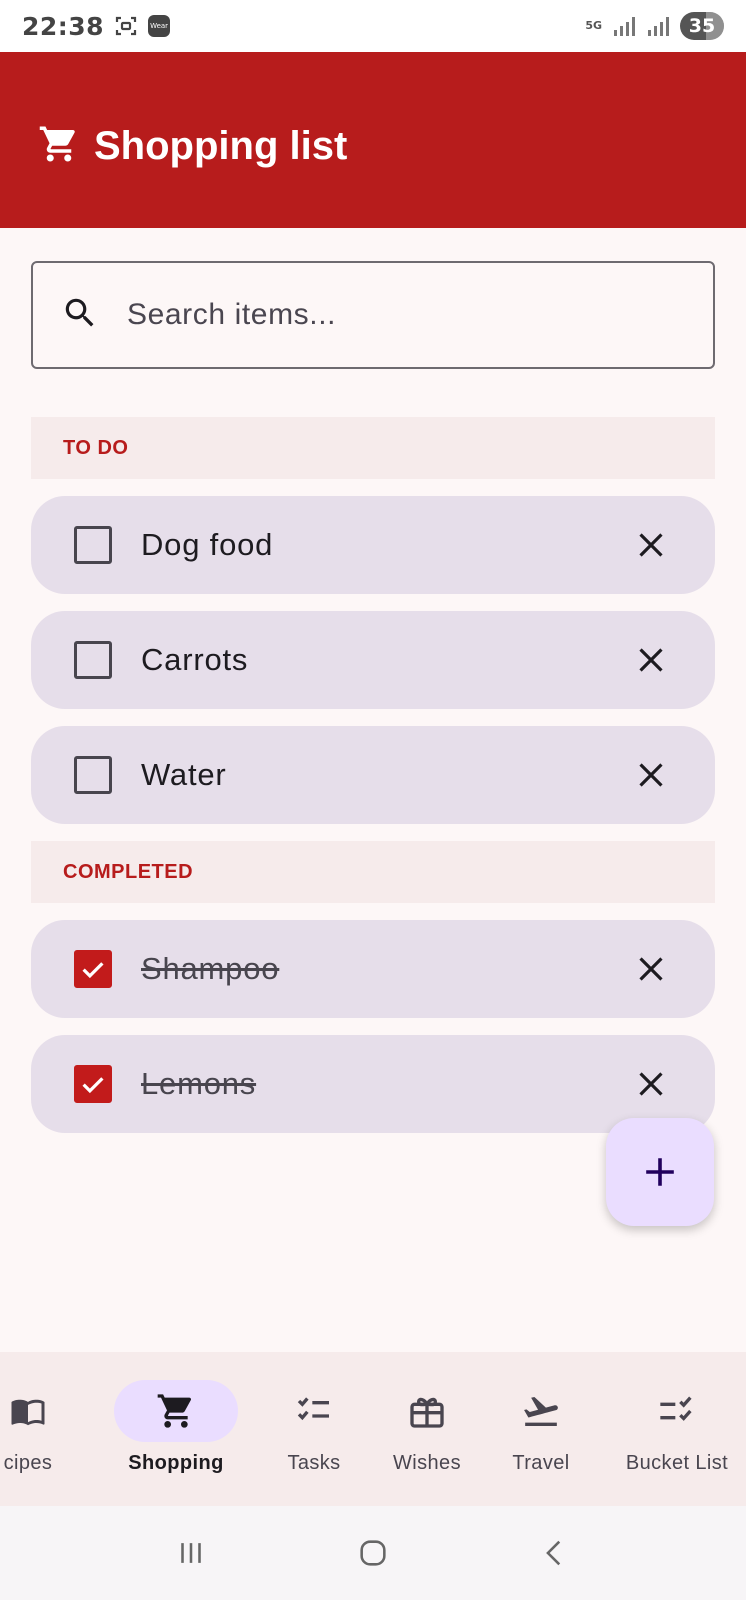  I want to click on back-button, so click(555, 1553).